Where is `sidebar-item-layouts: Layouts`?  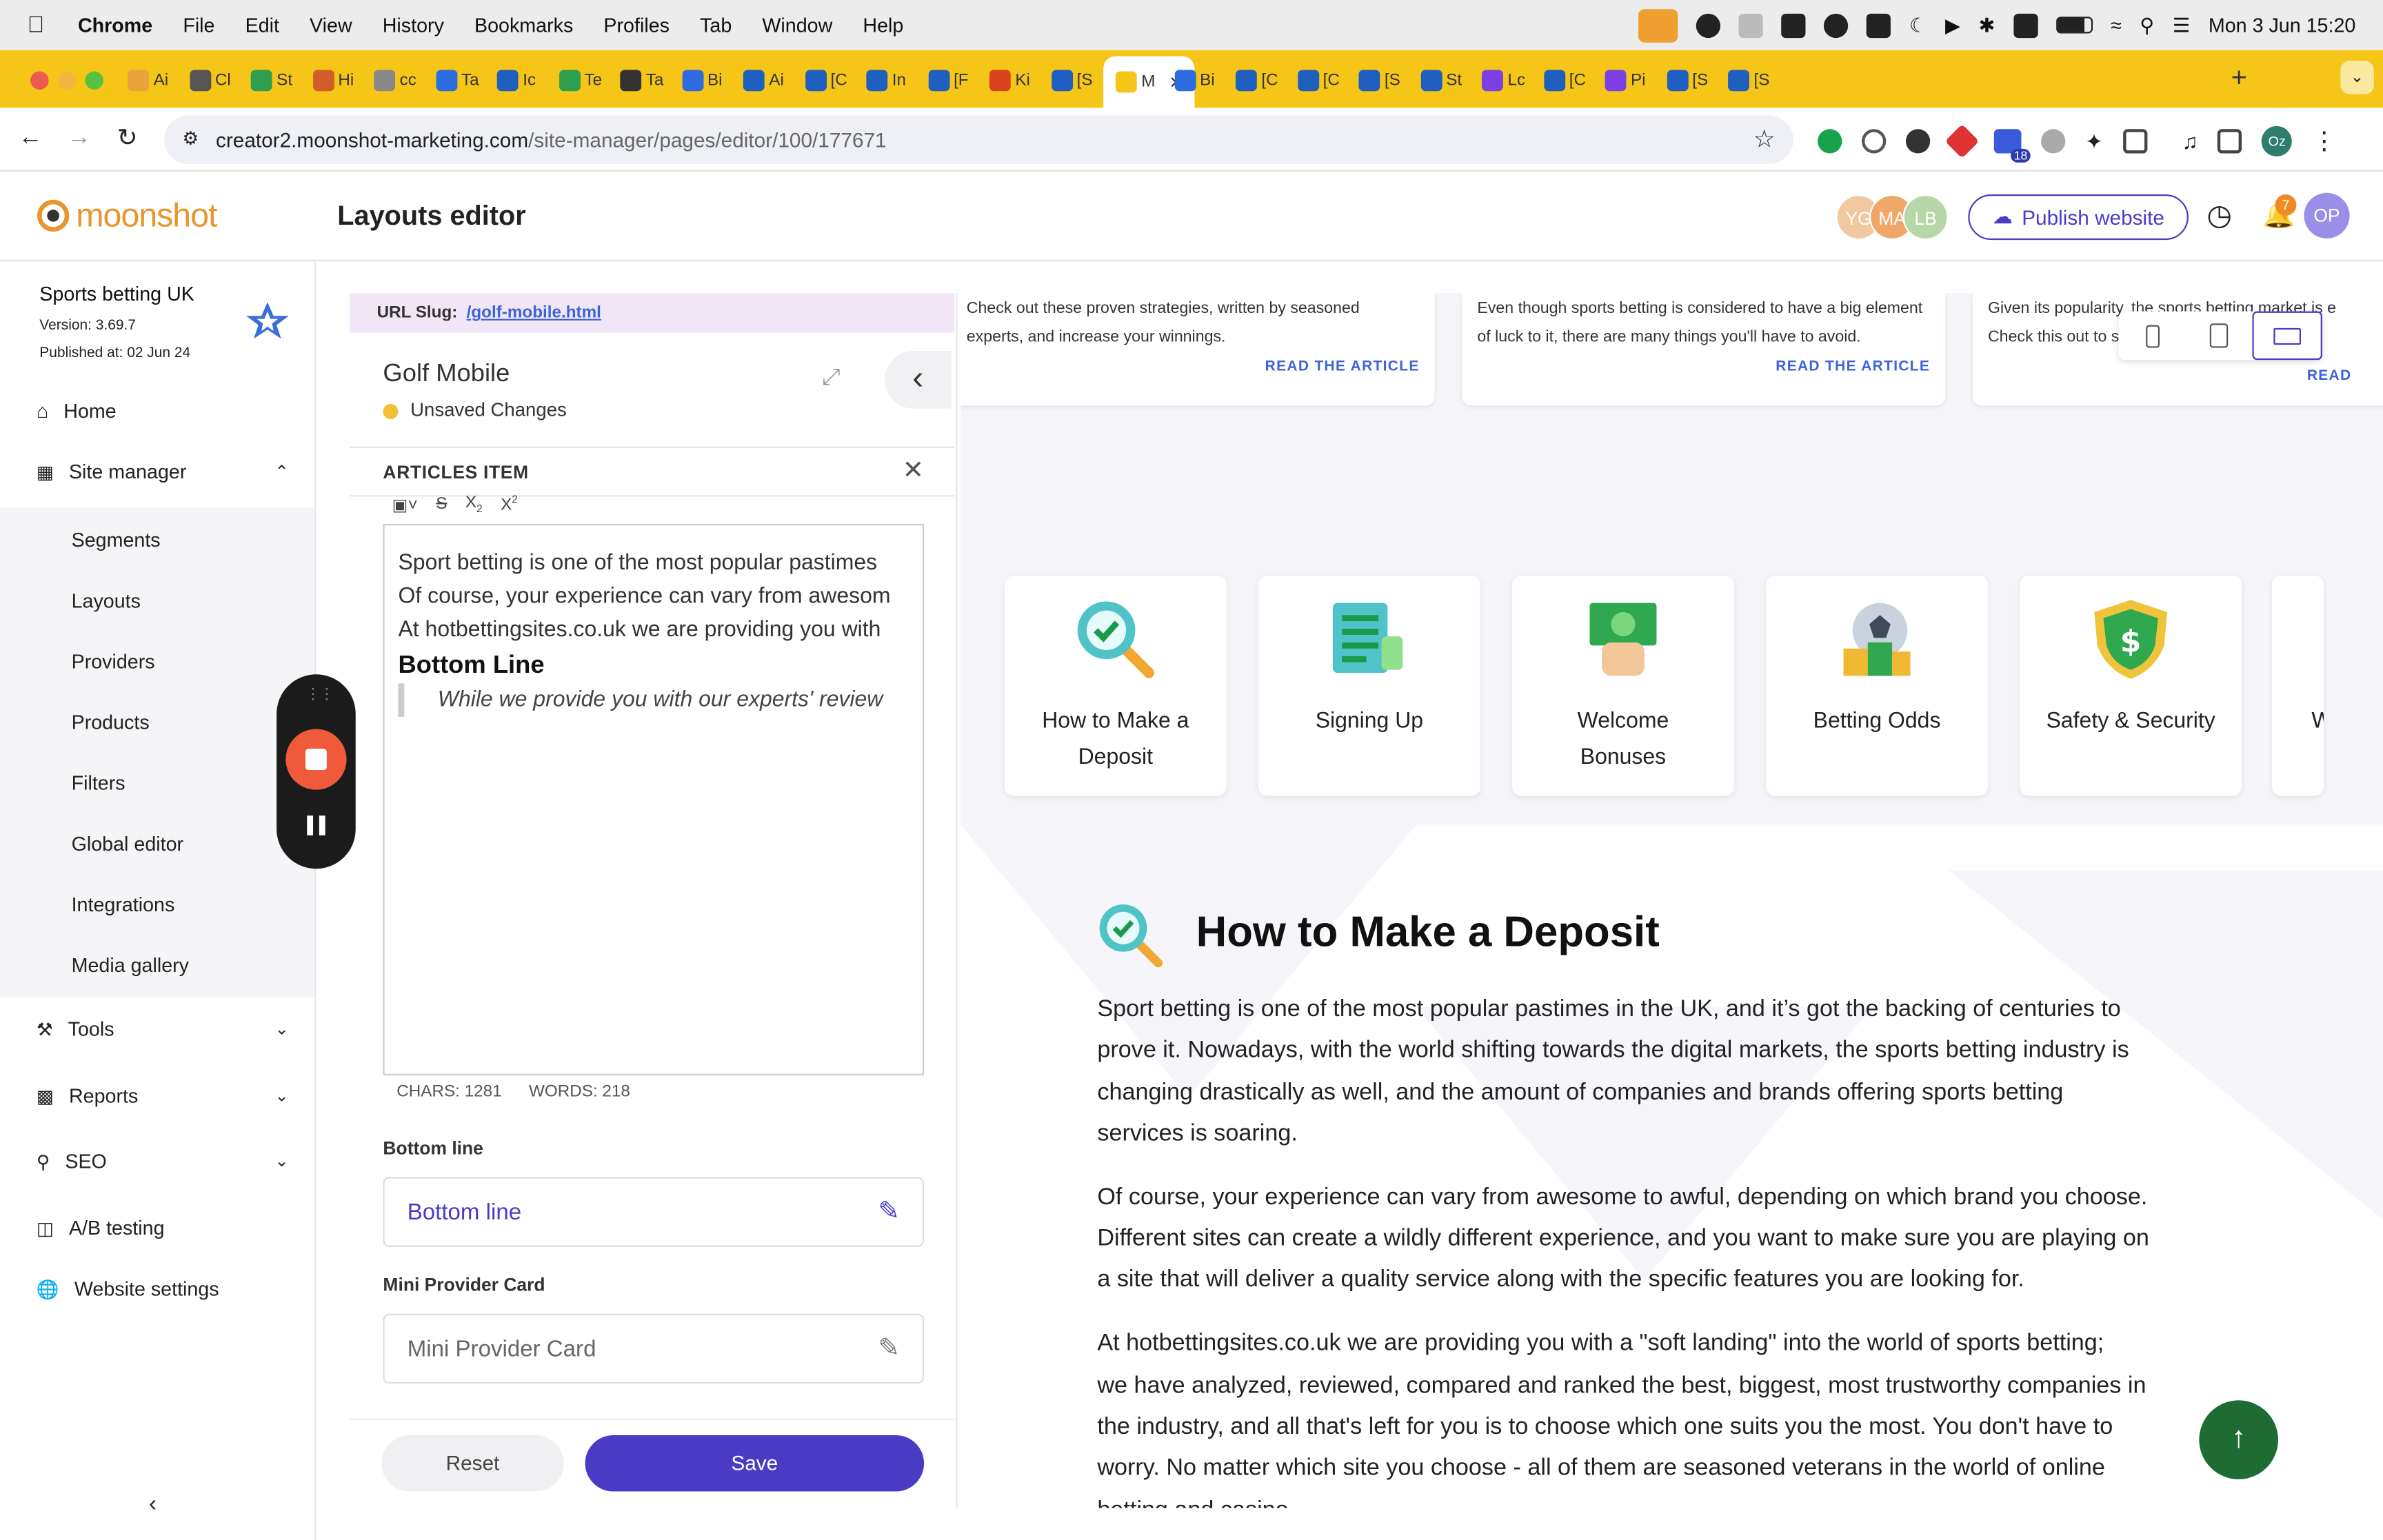 sidebar-item-layouts: Layouts is located at coordinates (106, 601).